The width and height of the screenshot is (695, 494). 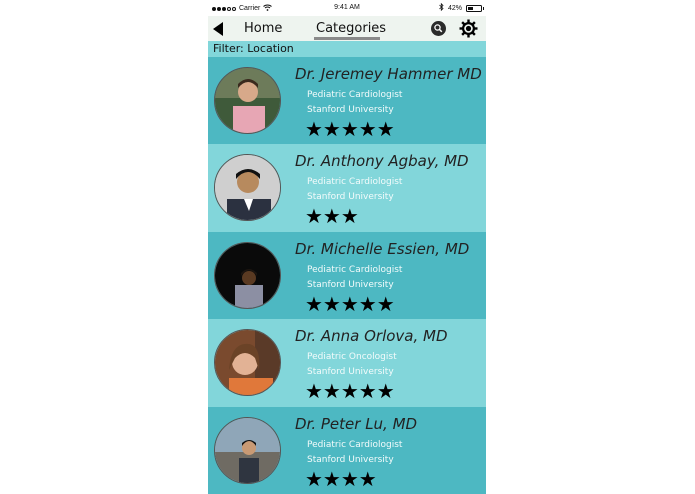 I want to click on doctor-name: Dr. Peter Lu, MD, so click(x=356, y=423).